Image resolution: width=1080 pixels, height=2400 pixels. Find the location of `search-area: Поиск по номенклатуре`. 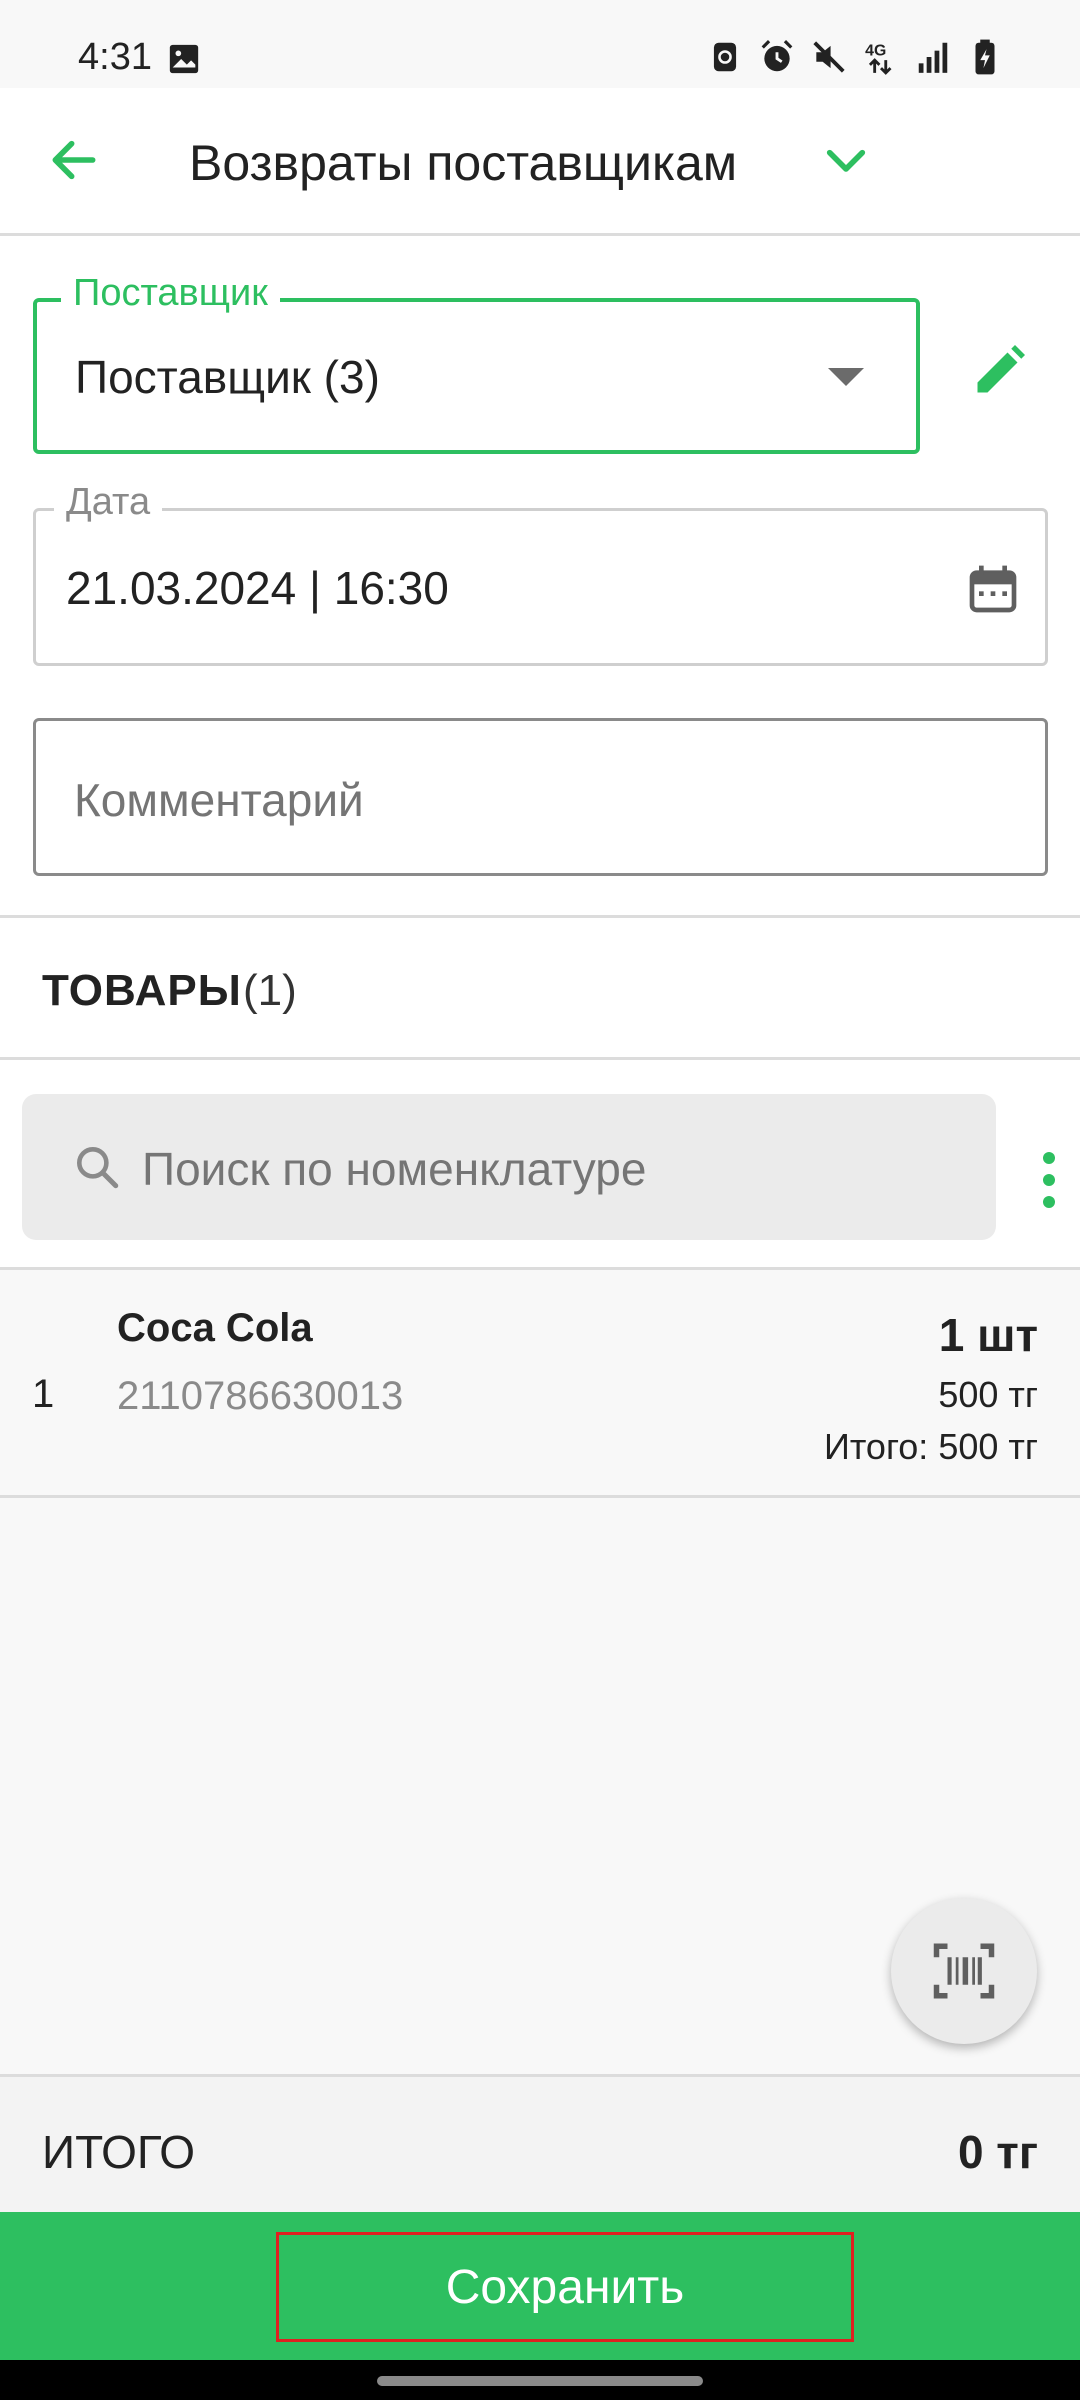

search-area: Поиск по номенклатуре is located at coordinates (540, 1165).